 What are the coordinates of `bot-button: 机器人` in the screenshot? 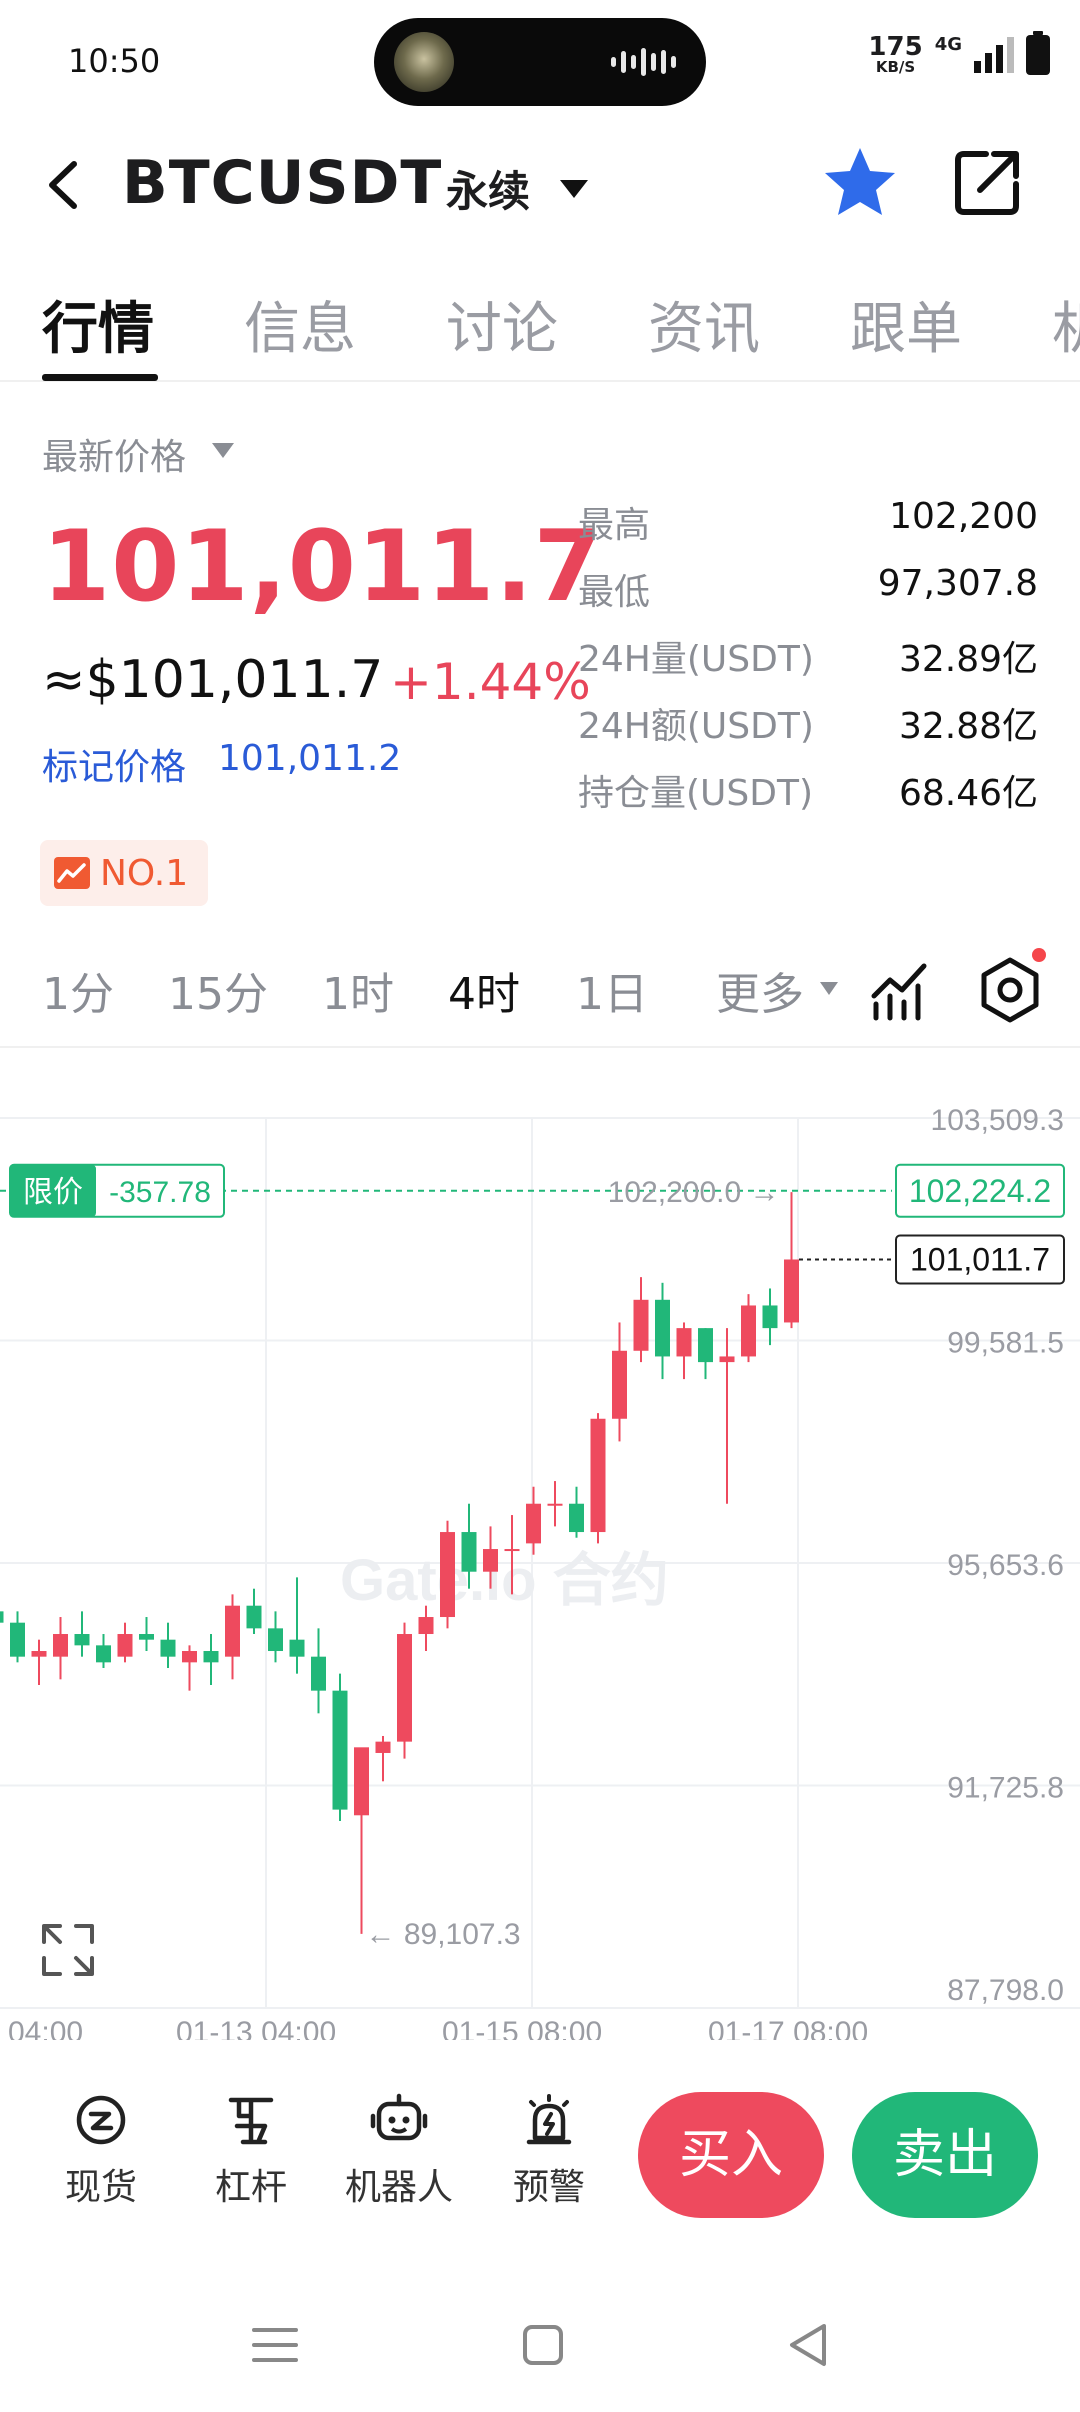 It's located at (399, 2150).